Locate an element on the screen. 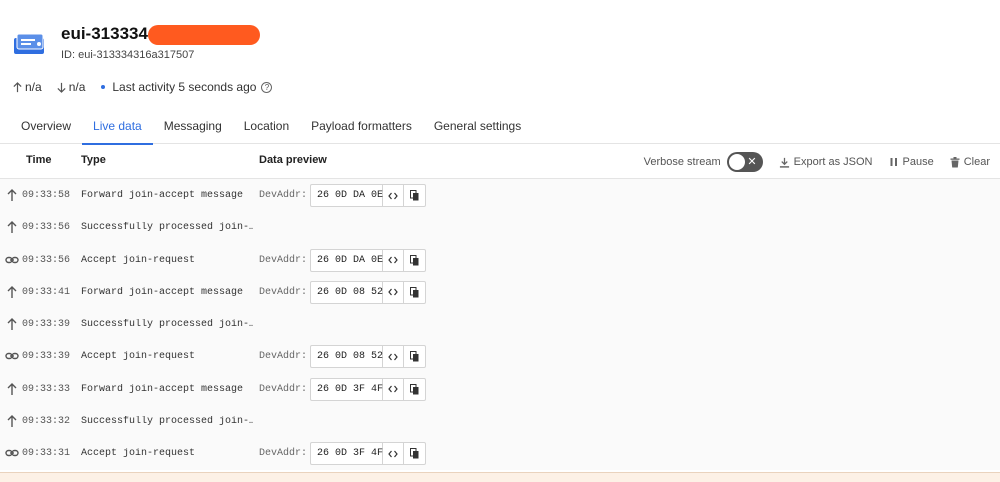 The image size is (1000, 482). export-json-button: Export as JSON is located at coordinates (826, 162).